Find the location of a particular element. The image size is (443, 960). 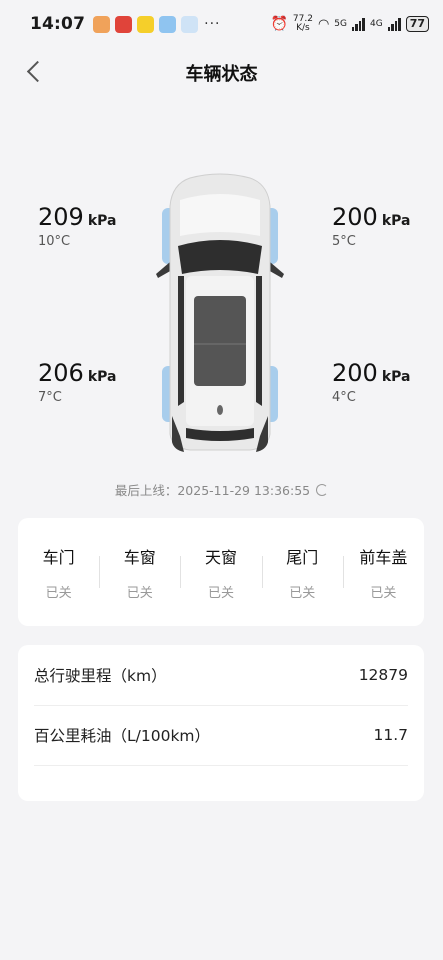

status-time: 14:07 is located at coordinates (58, 24).